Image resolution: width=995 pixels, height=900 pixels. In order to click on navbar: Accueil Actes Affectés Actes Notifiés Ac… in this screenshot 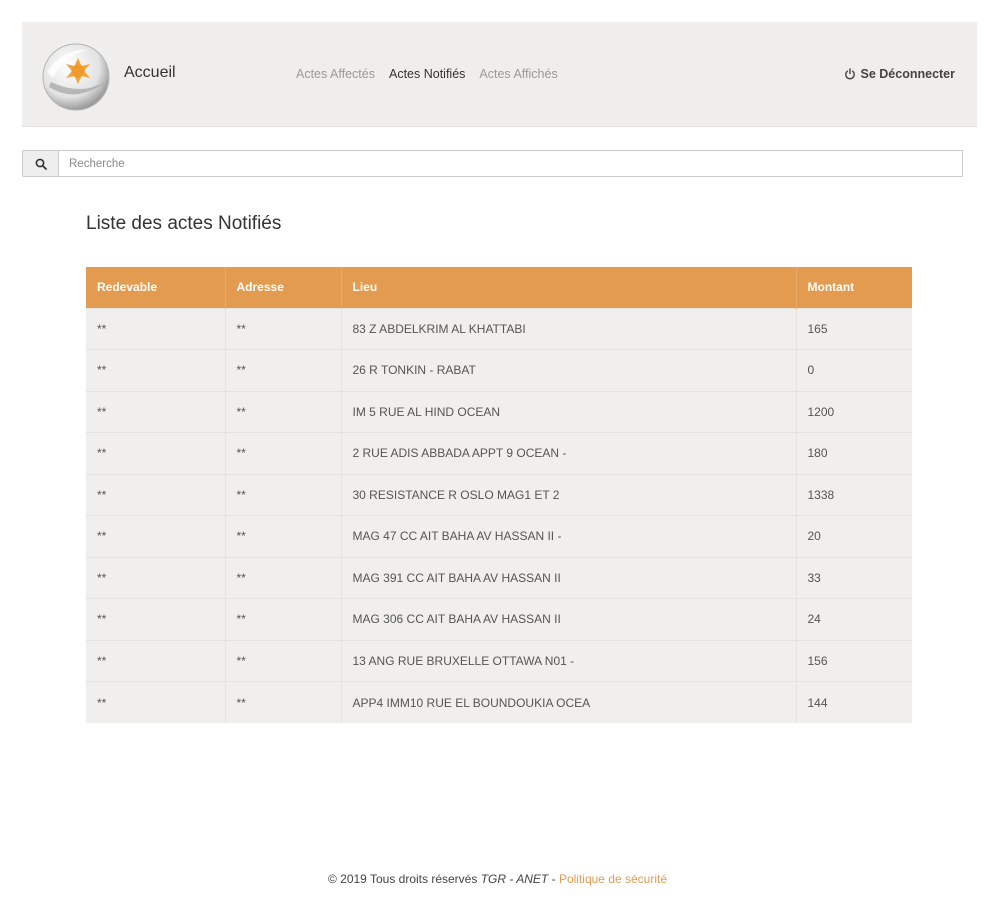, I will do `click(499, 74)`.